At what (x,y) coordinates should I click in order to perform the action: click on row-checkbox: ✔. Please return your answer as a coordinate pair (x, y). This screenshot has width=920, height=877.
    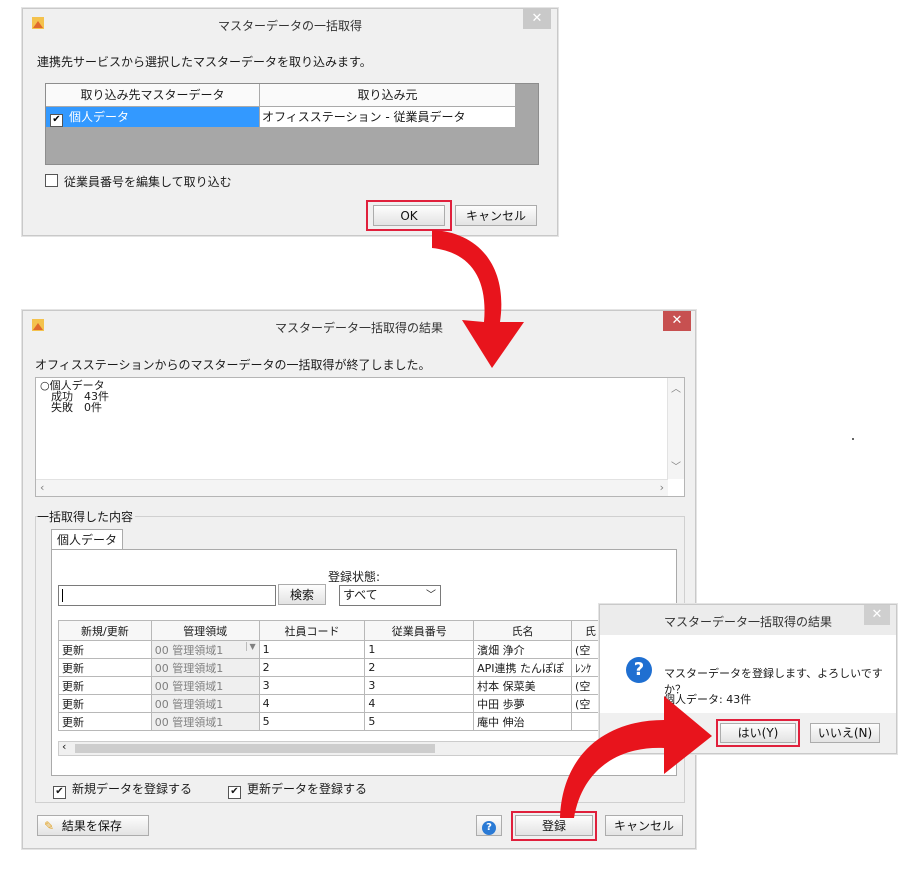
    Looking at the image, I should click on (56, 120).